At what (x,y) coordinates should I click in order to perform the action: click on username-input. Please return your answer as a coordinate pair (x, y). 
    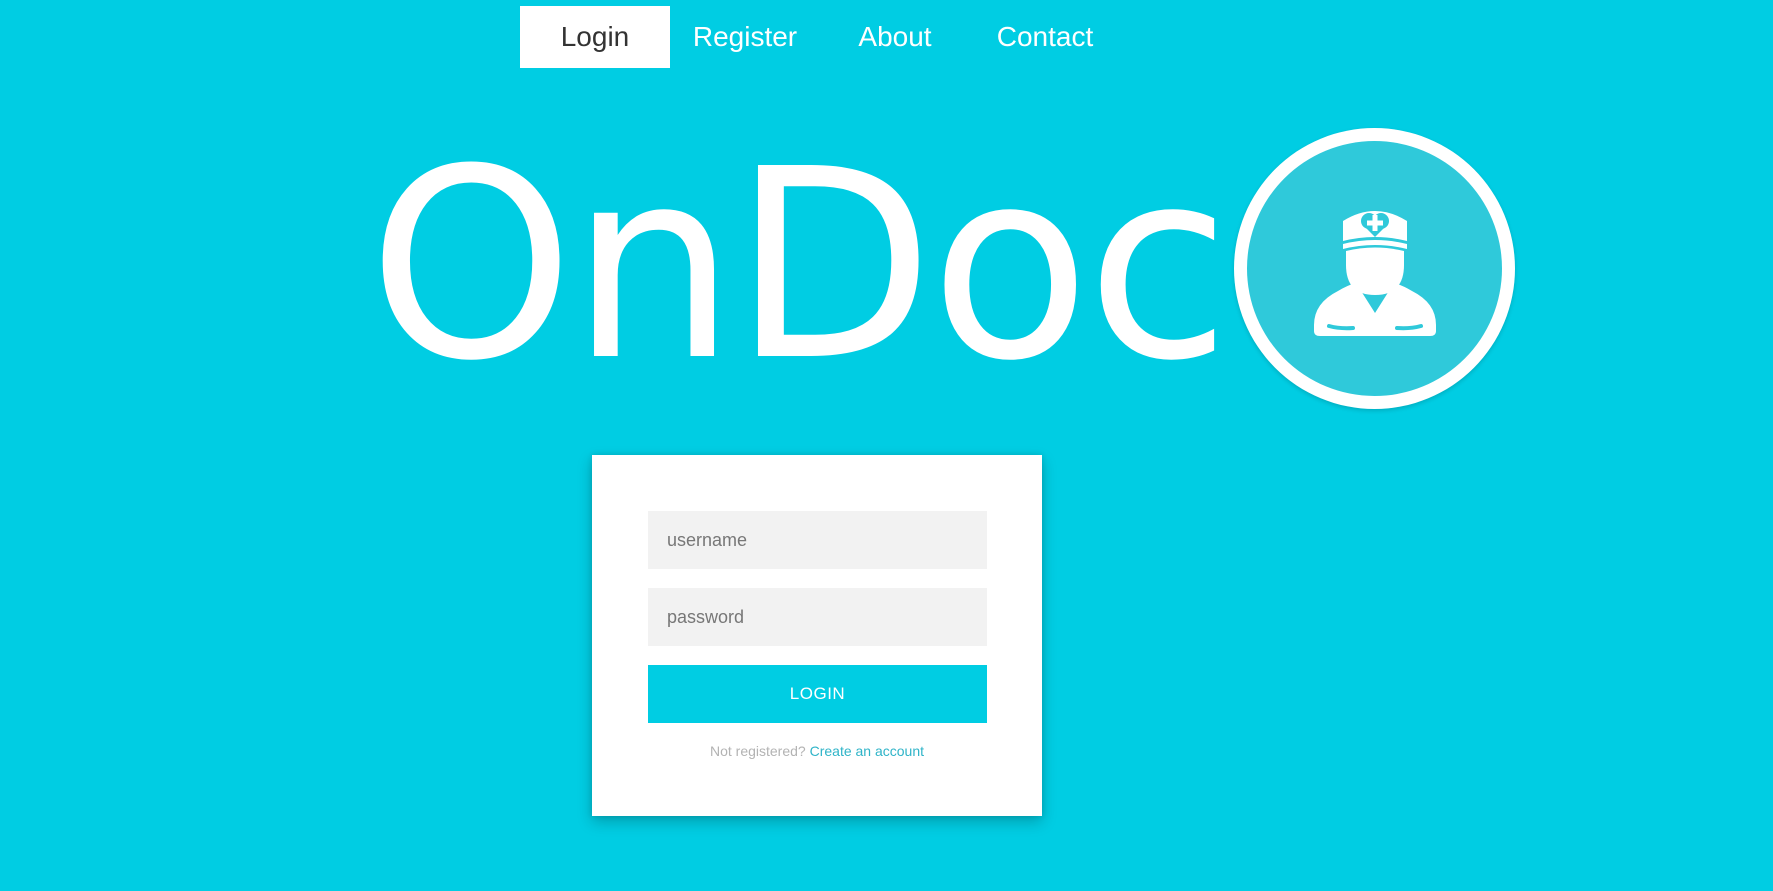
    Looking at the image, I should click on (817, 540).